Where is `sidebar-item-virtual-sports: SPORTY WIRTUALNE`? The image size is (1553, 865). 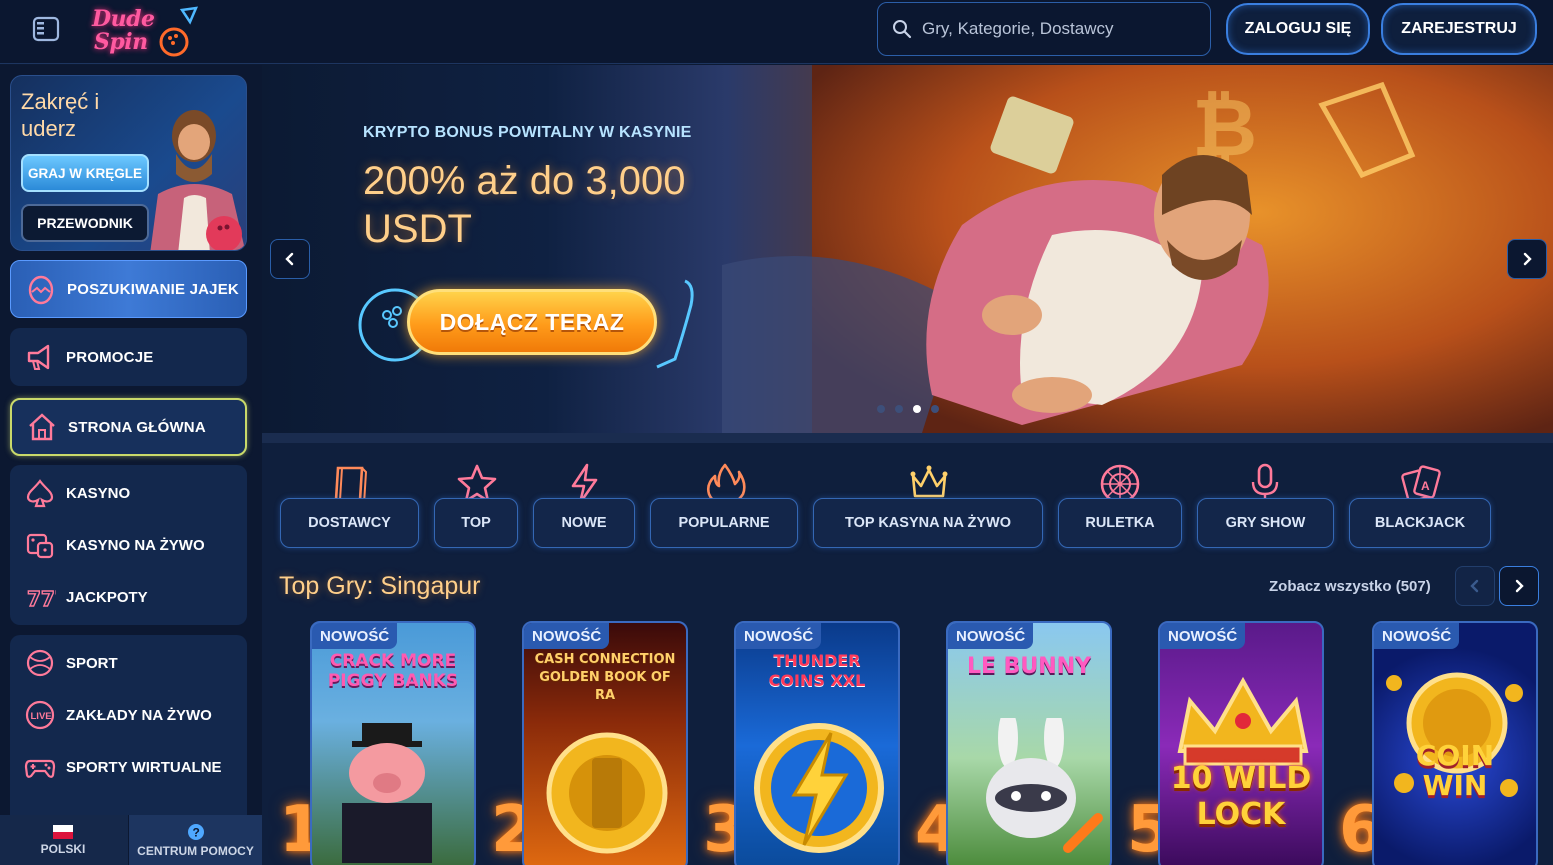
sidebar-item-virtual-sports: SPORTY WIRTUALNE is located at coordinates (123, 767).